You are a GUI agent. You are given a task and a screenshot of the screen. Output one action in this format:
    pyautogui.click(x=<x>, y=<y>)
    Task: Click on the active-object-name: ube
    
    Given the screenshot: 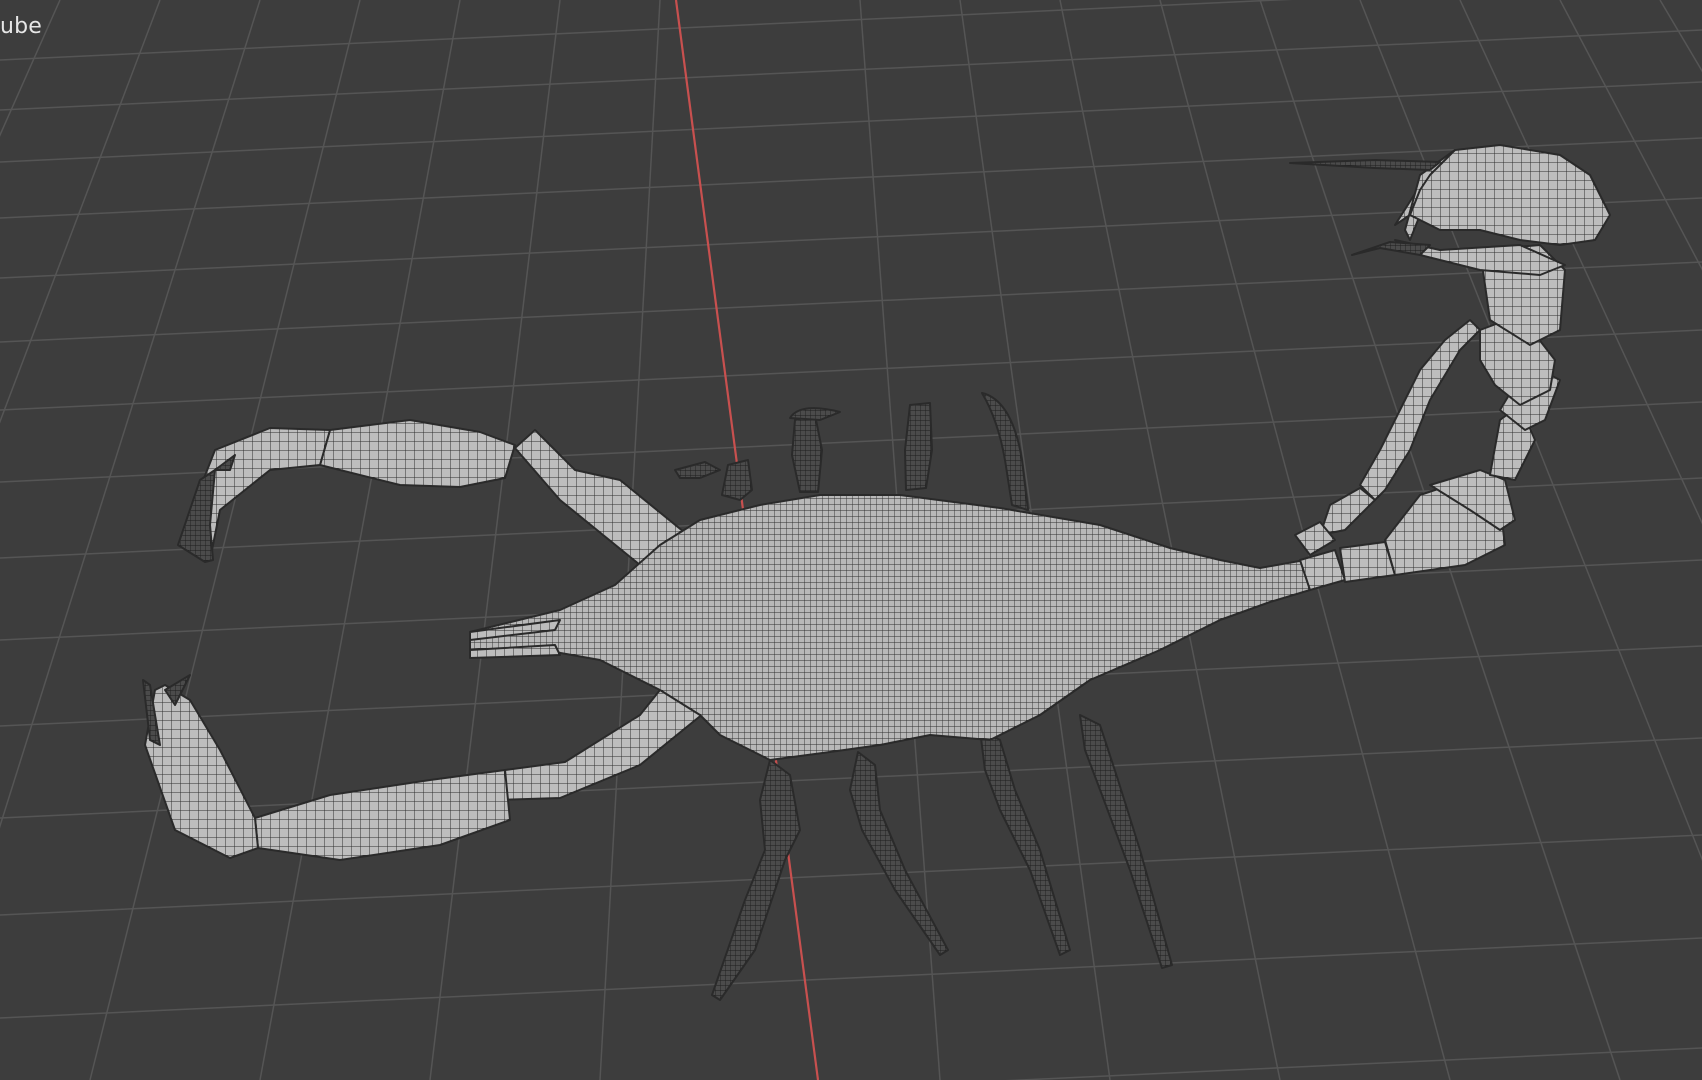 What is the action you would take?
    pyautogui.click(x=21, y=26)
    